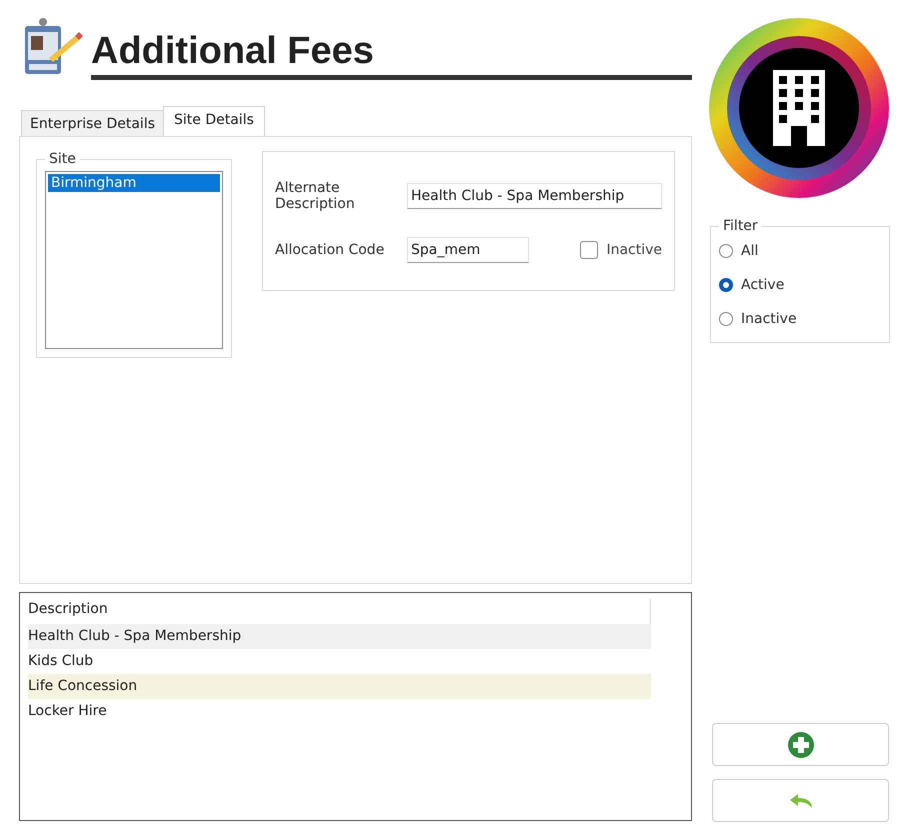 The width and height of the screenshot is (907, 839). I want to click on field-label: Allocation Code, so click(330, 250).